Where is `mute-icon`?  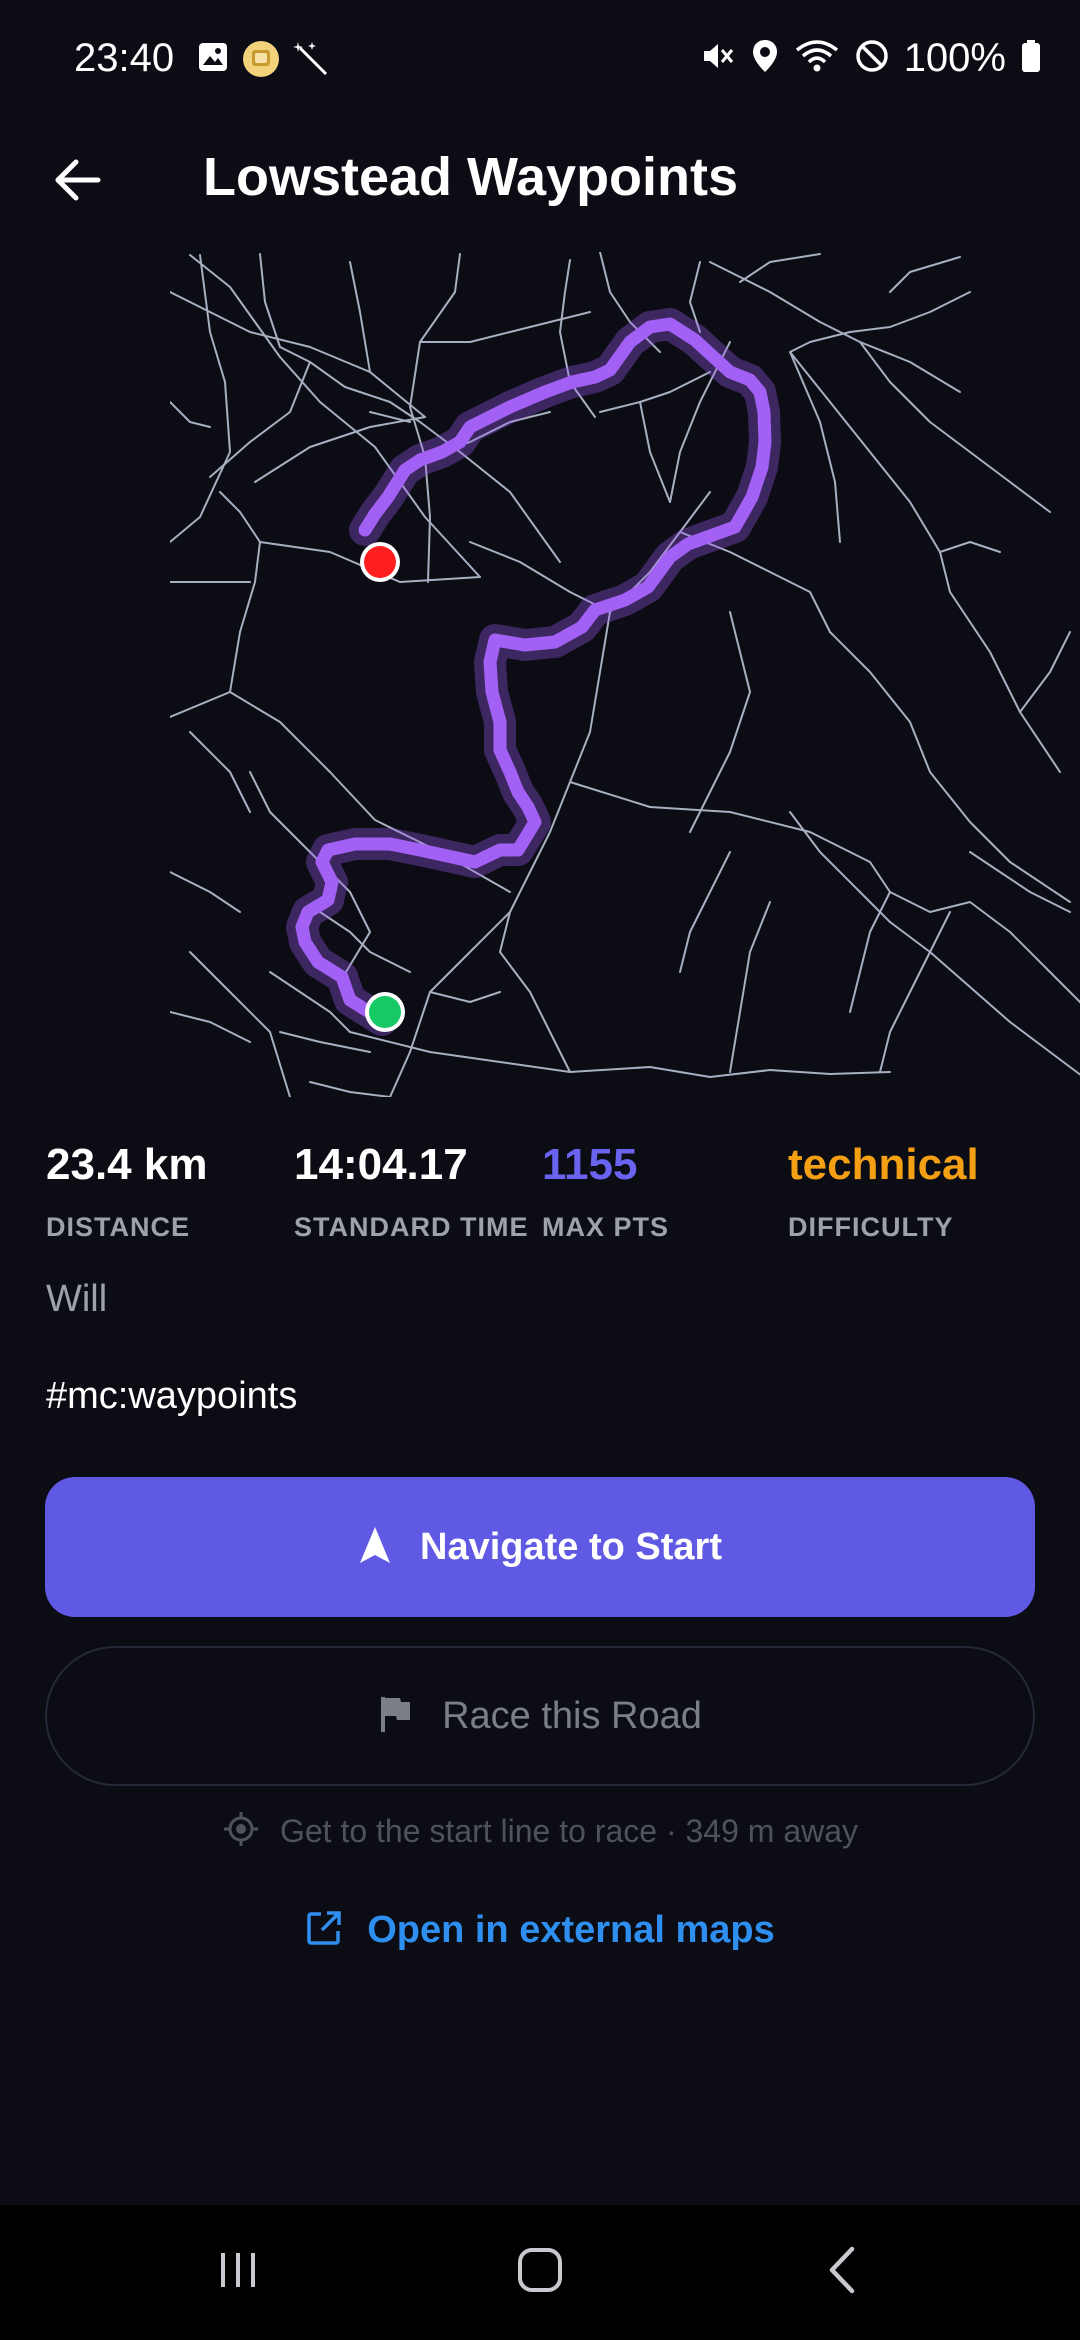 mute-icon is located at coordinates (718, 58).